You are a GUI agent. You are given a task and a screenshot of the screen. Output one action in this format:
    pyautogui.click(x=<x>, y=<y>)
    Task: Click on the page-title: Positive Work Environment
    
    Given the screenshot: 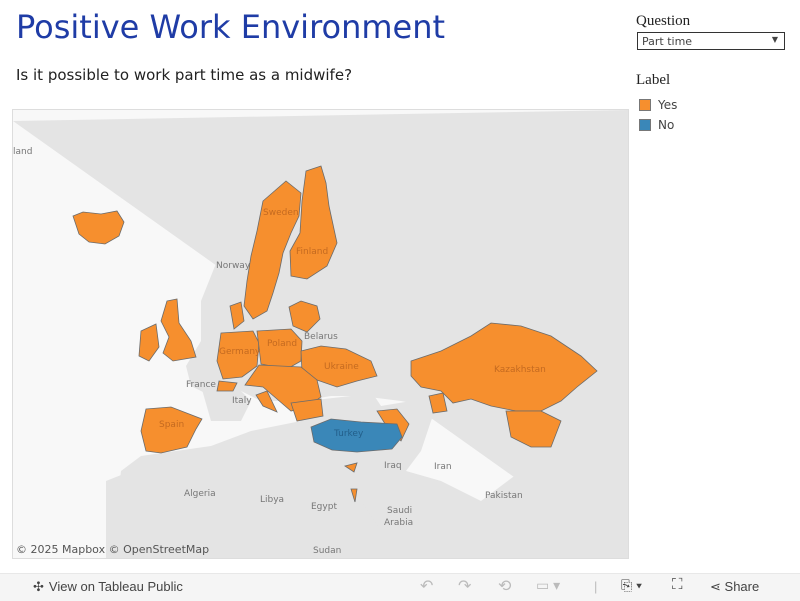 What is the action you would take?
    pyautogui.click(x=231, y=27)
    